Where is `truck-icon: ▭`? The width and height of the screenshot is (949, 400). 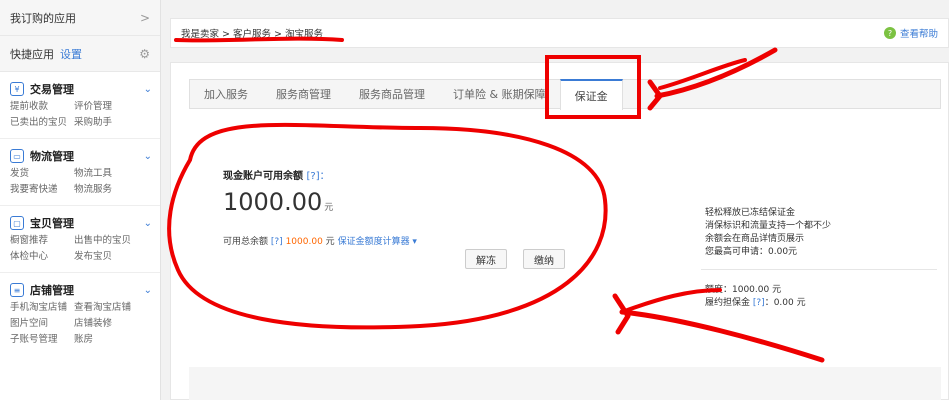
truck-icon: ▭ is located at coordinates (17, 156).